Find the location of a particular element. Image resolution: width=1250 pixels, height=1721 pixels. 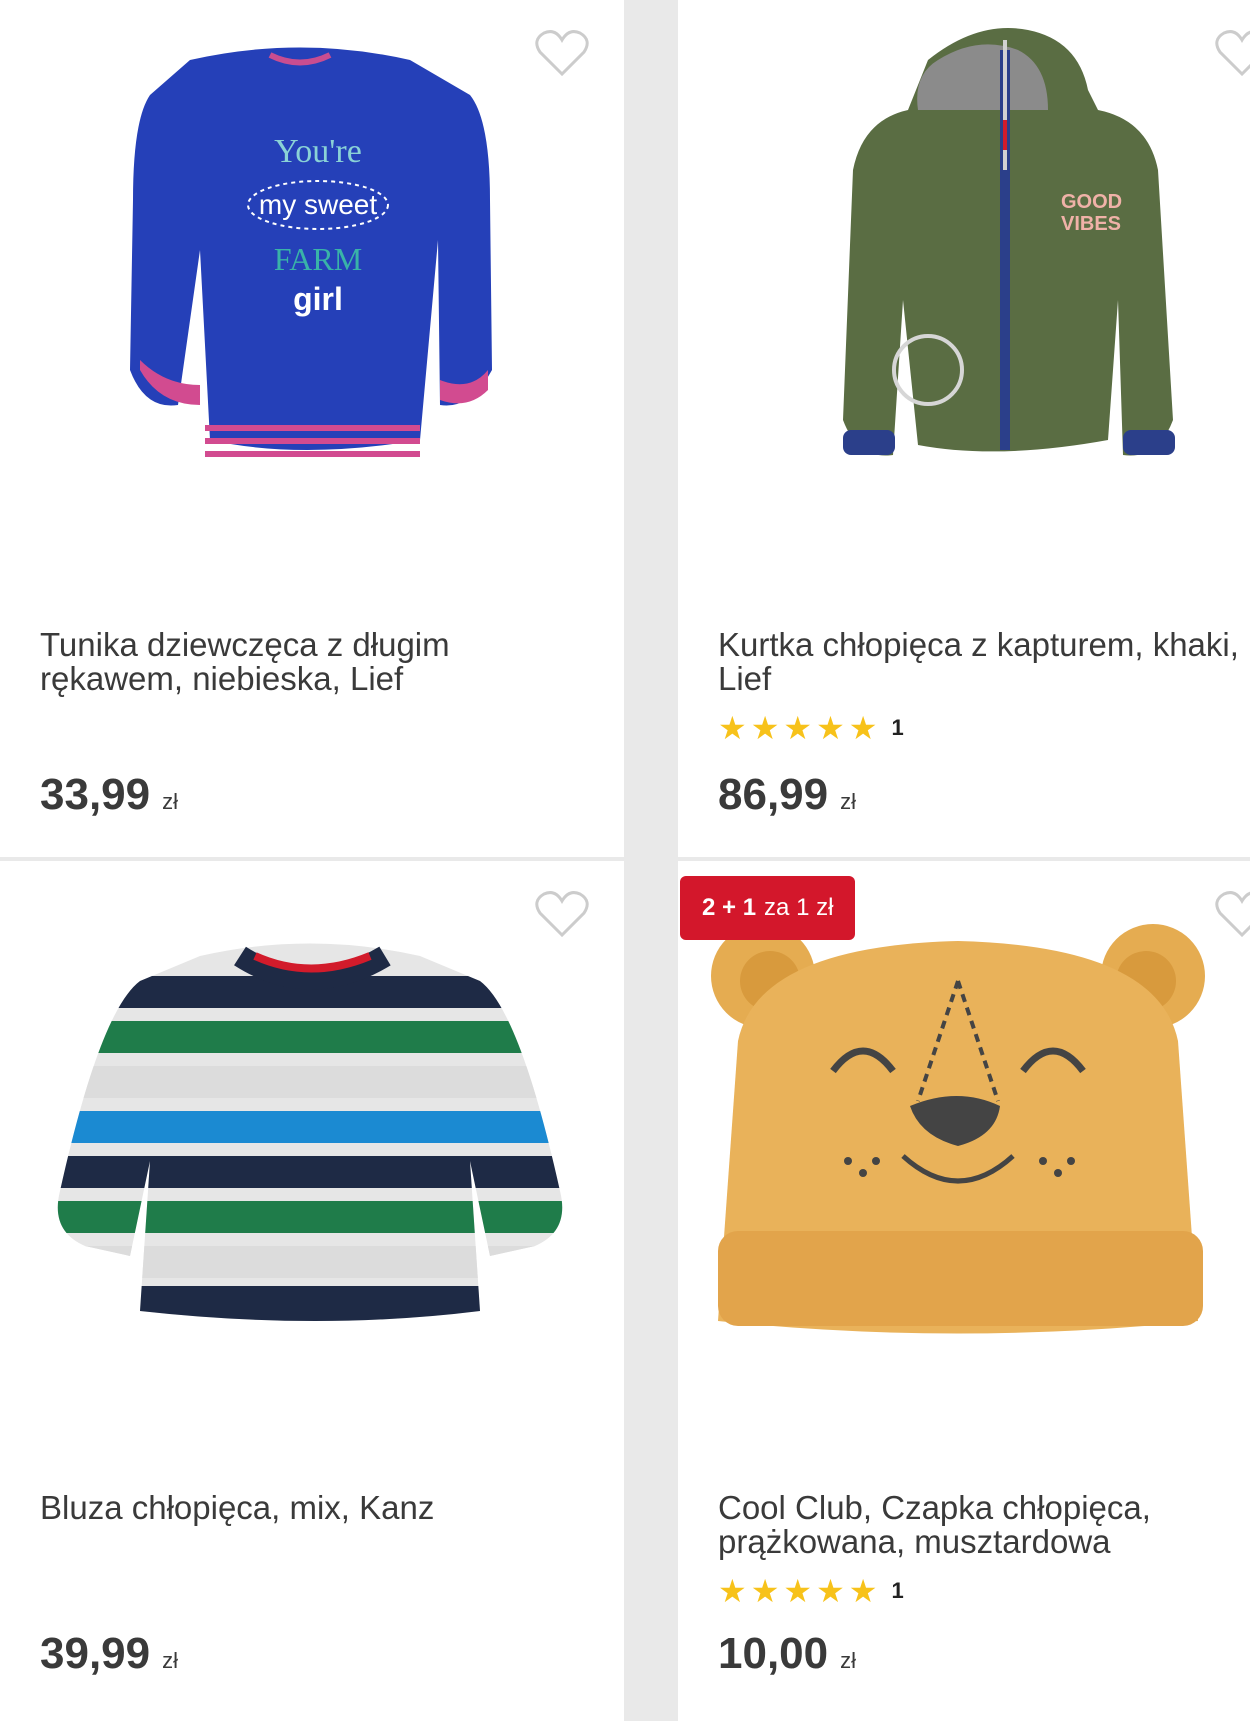

price-amount: 86,99 is located at coordinates (773, 794).